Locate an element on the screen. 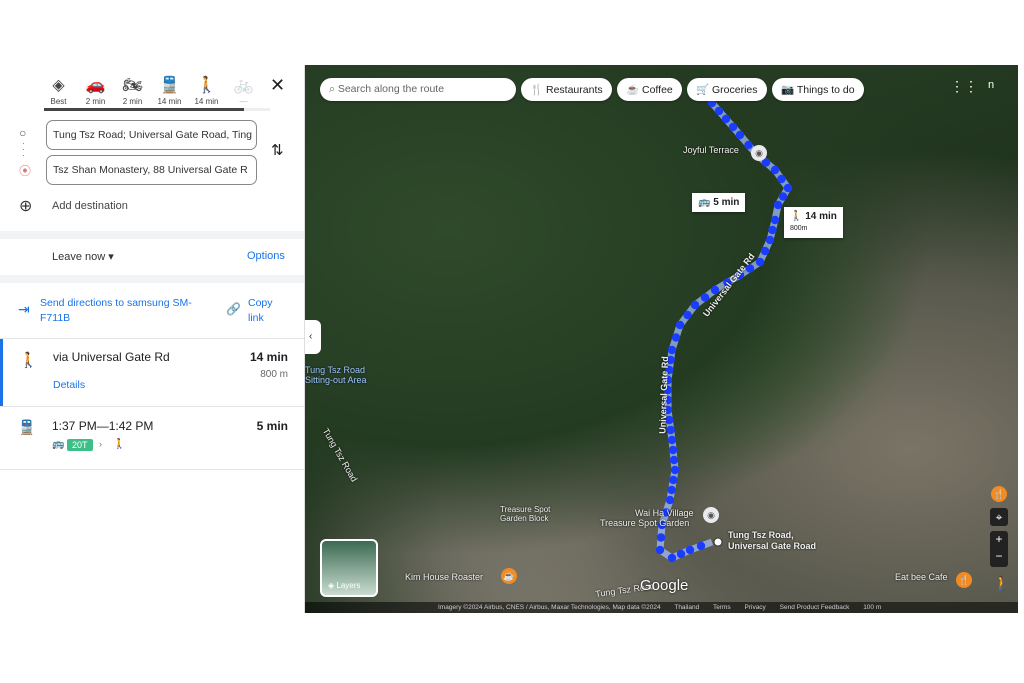 This screenshot has width=1024, height=683. destination-input: Tsz Shan Monastery, 88 Universal Gate R is located at coordinates (151, 170).